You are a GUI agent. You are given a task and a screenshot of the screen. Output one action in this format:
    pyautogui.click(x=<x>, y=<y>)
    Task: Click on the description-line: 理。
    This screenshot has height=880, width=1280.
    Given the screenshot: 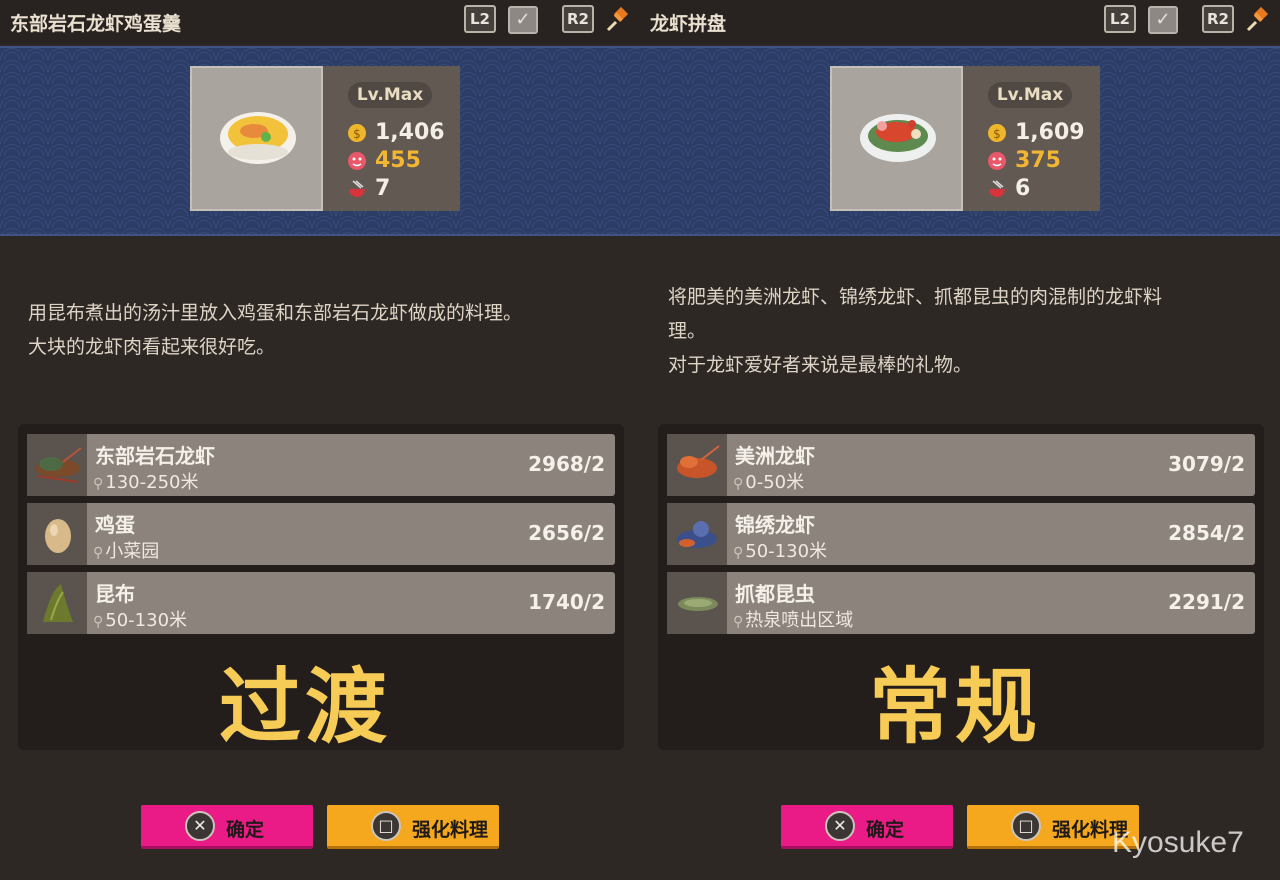 What is the action you would take?
    pyautogui.click(x=687, y=331)
    